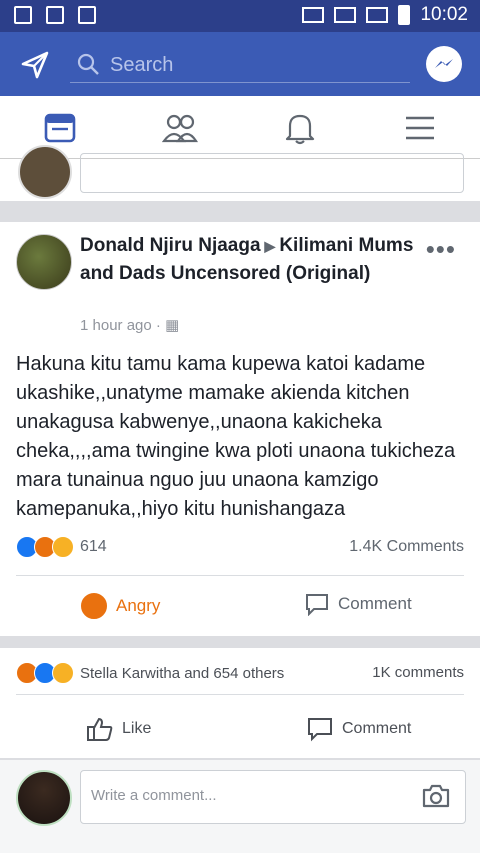 The width and height of the screenshot is (480, 853). I want to click on previous-post-comment-row, so click(240, 173).